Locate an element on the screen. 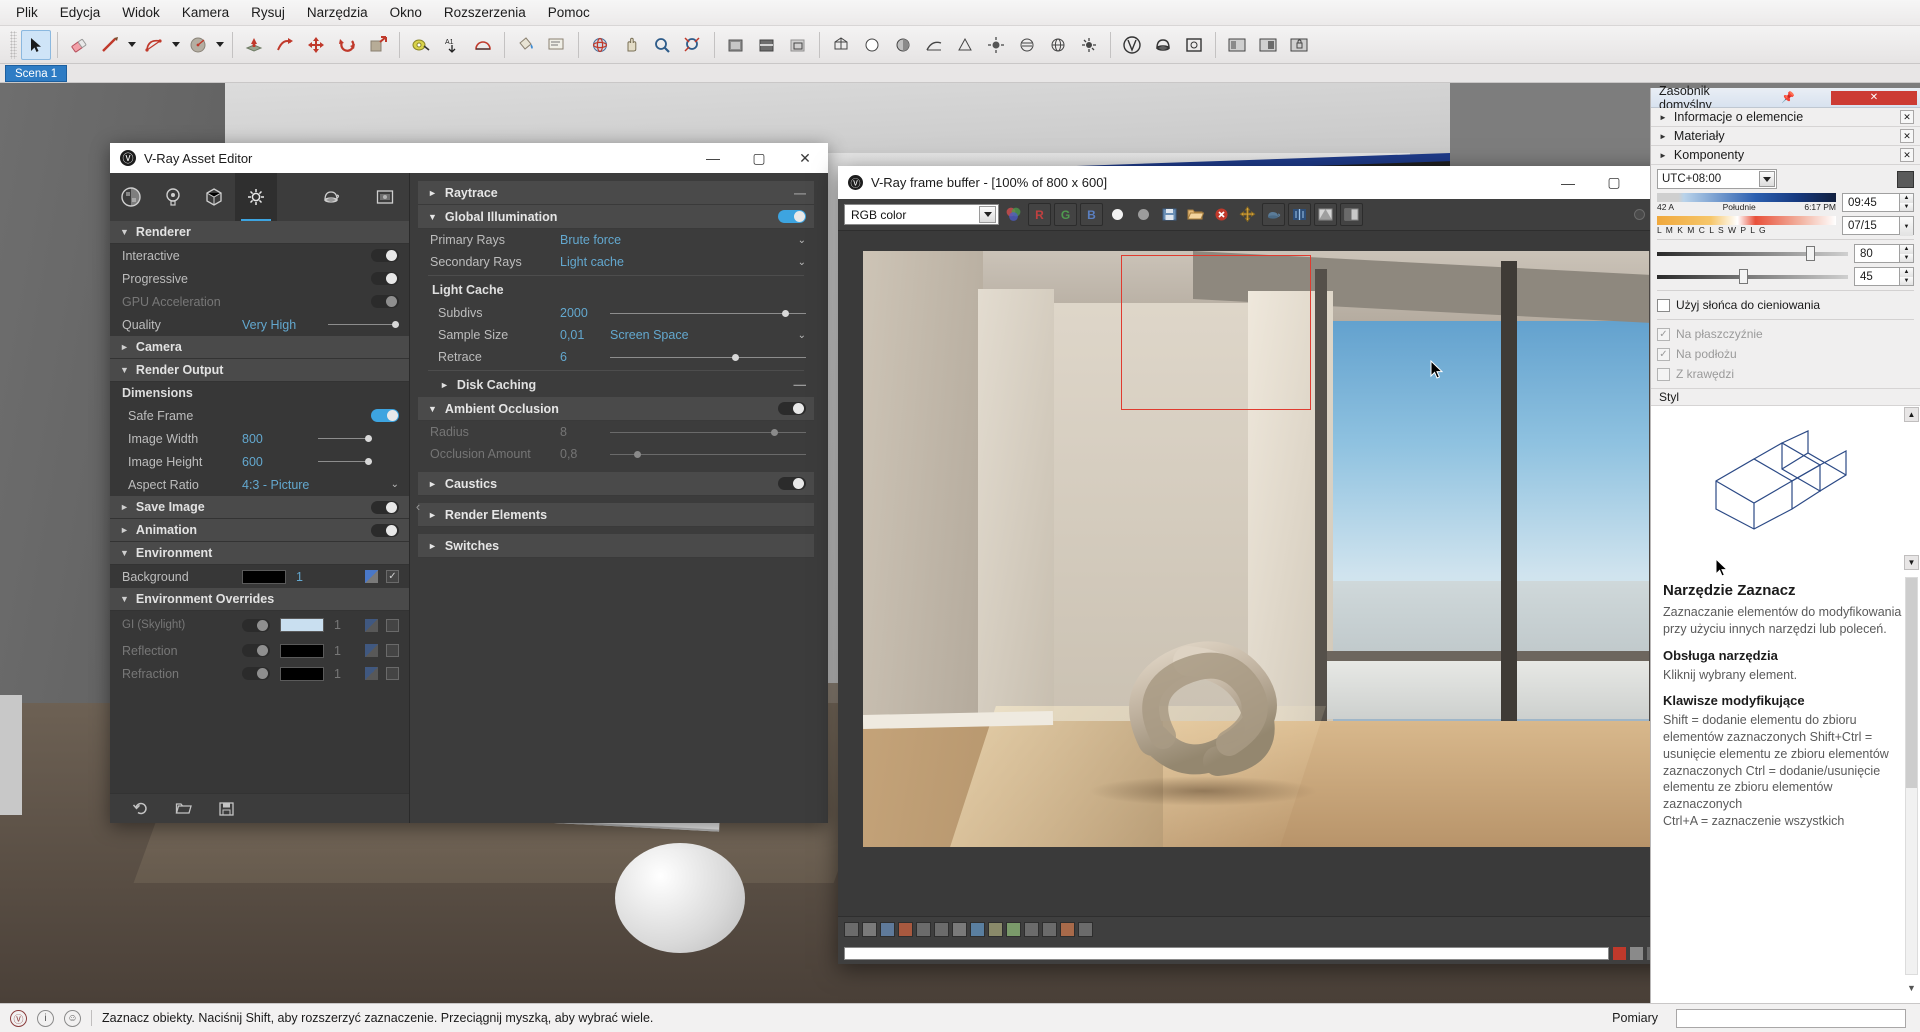 Image resolution: width=1920 pixels, height=1032 pixels. paint-bucket-tool-button is located at coordinates (526, 45).